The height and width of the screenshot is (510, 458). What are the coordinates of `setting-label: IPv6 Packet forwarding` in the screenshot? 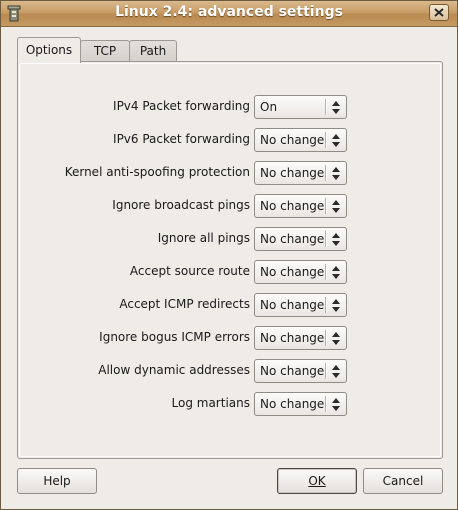 It's located at (181, 139).